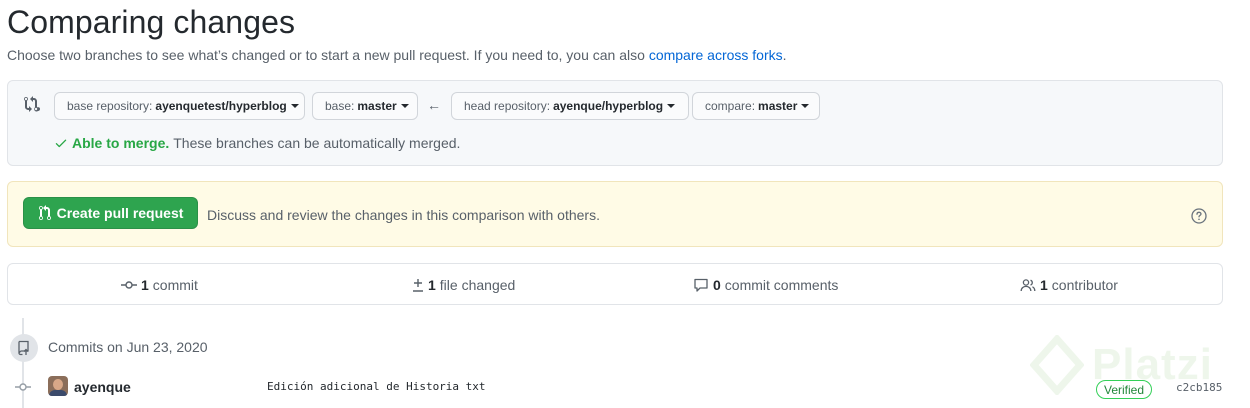  Describe the element at coordinates (778, 106) in the screenshot. I see `compare-branch-value: master` at that location.